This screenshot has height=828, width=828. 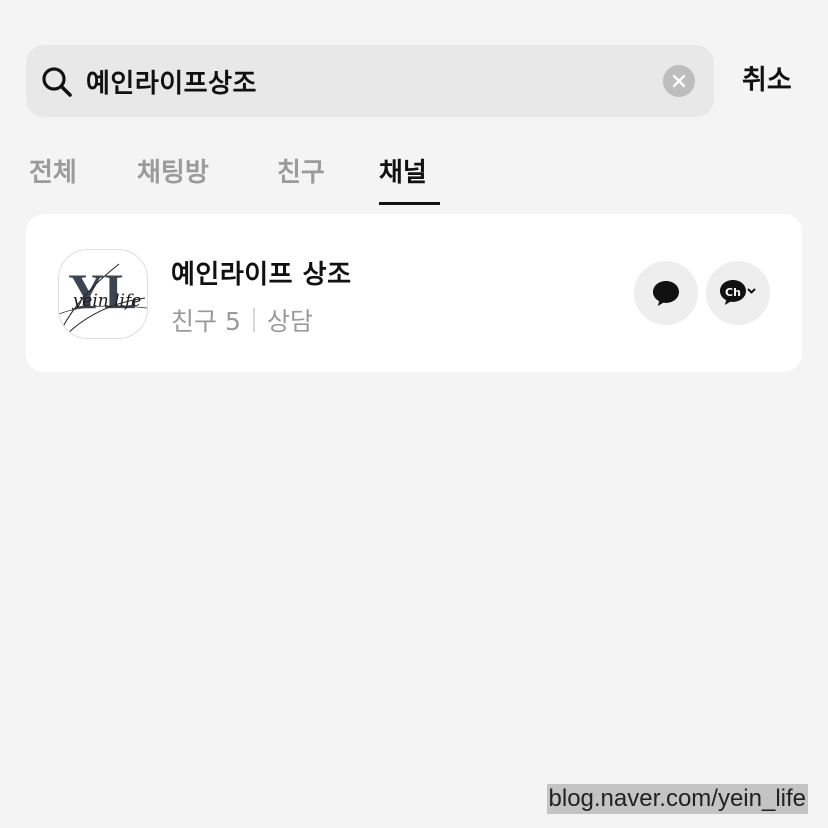 What do you see at coordinates (767, 81) in the screenshot?
I see `cancel-button: 취소` at bounding box center [767, 81].